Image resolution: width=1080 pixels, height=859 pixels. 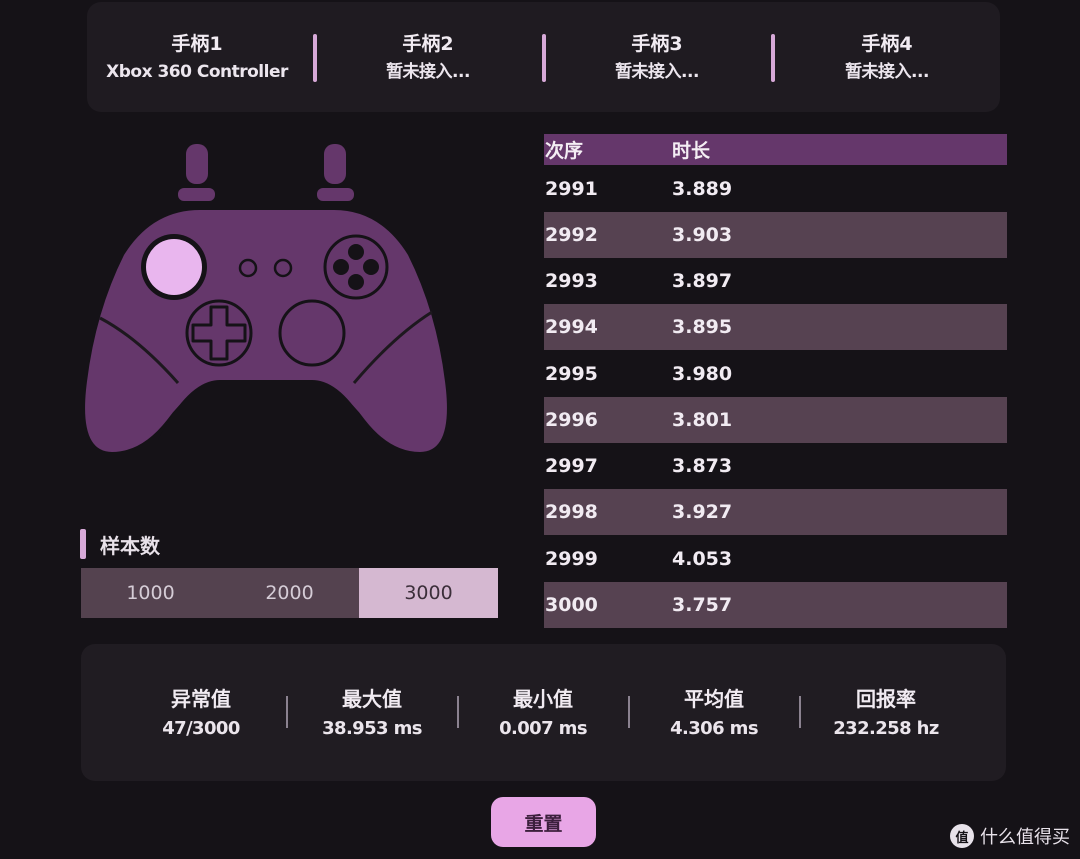 I want to click on cell-order: 2999, so click(x=571, y=559).